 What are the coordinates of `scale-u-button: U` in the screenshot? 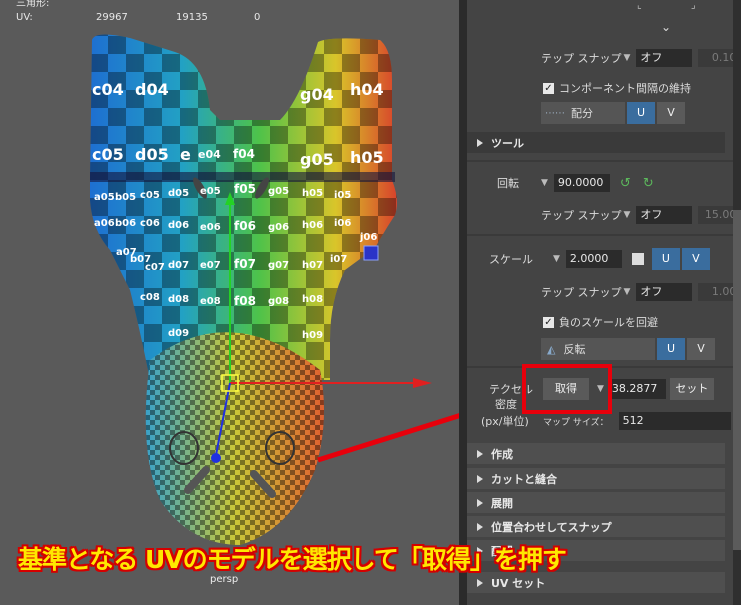 It's located at (665, 259).